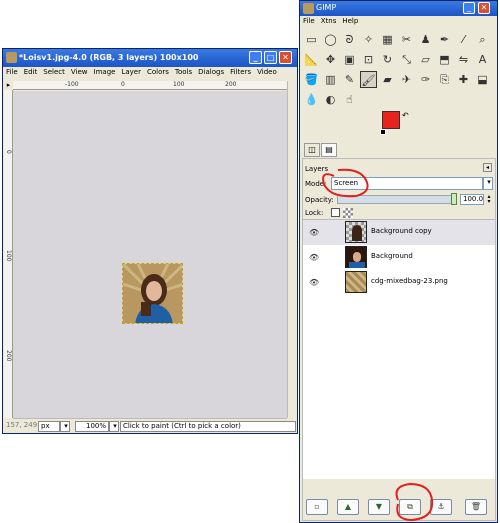 The width and height of the screenshot is (500, 523). Describe the element at coordinates (350, 21) in the screenshot. I see `menu-help: Help` at that location.